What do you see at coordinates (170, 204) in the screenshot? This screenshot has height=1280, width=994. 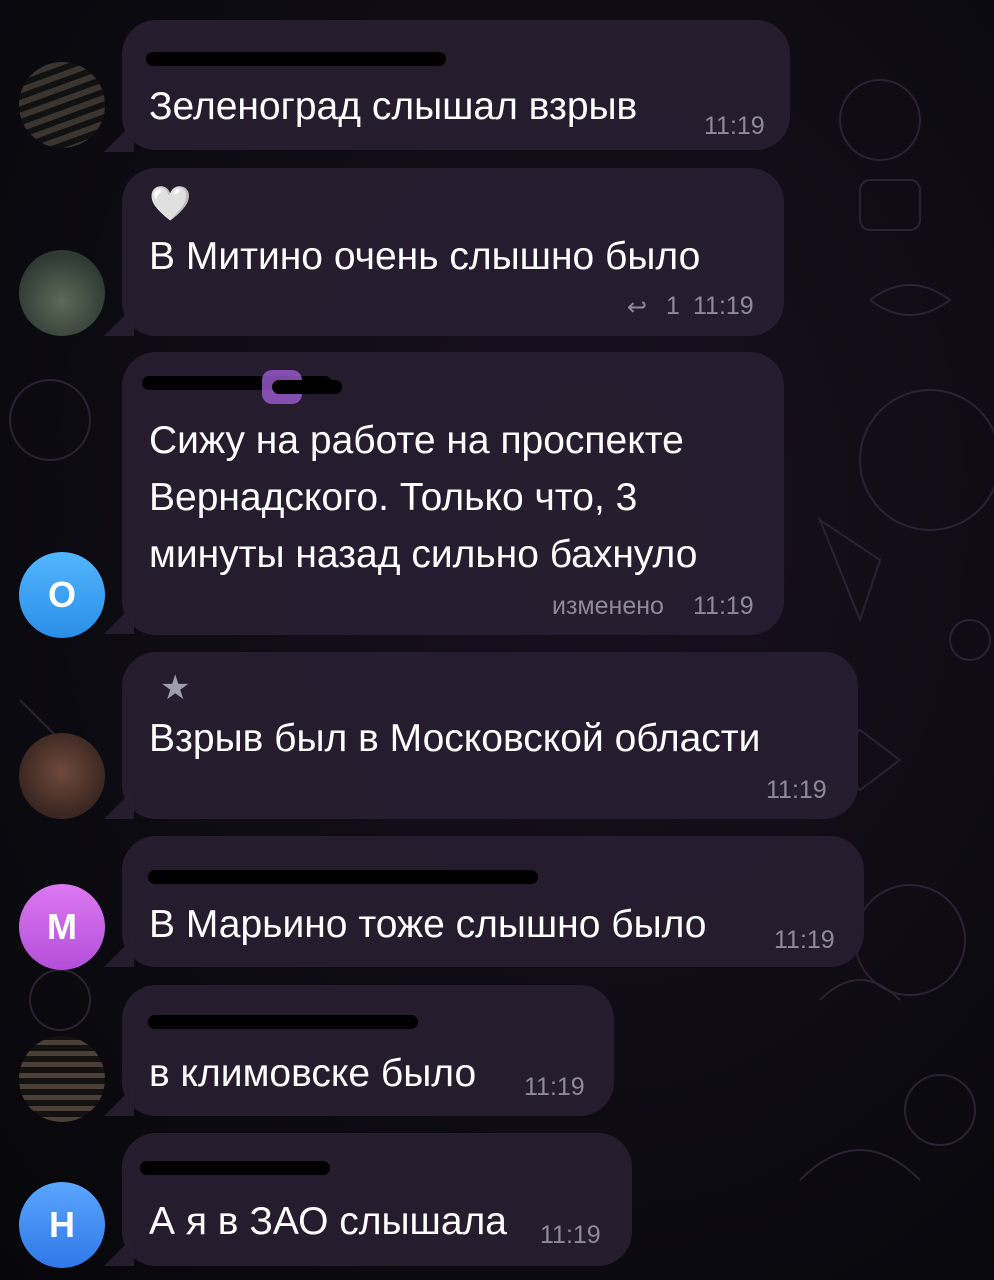 I see `heart-reaction-icon: 🤍` at bounding box center [170, 204].